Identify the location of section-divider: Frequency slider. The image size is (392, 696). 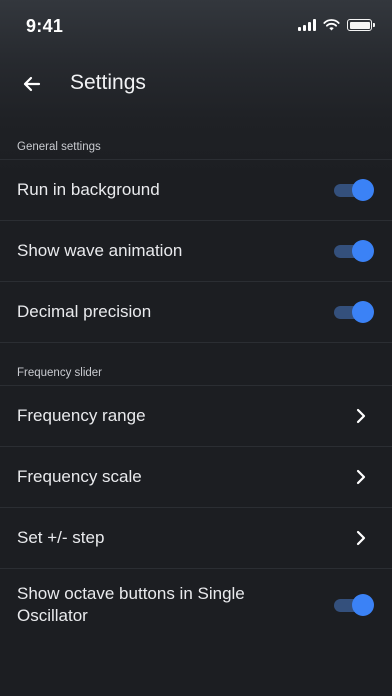
(196, 364).